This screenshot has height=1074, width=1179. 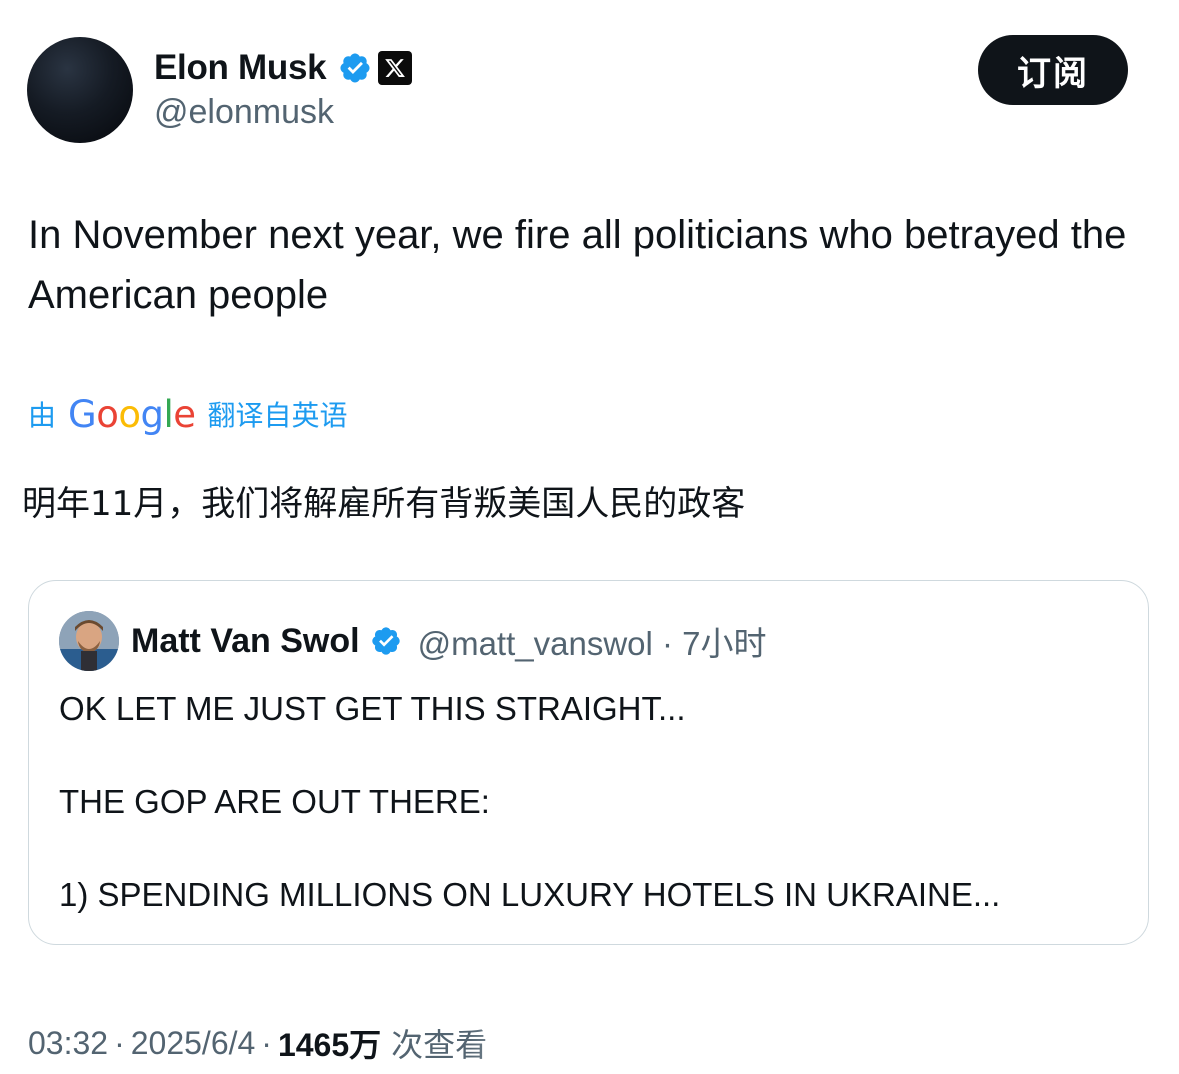 I want to click on translation-by-label: 由, so click(x=42, y=415).